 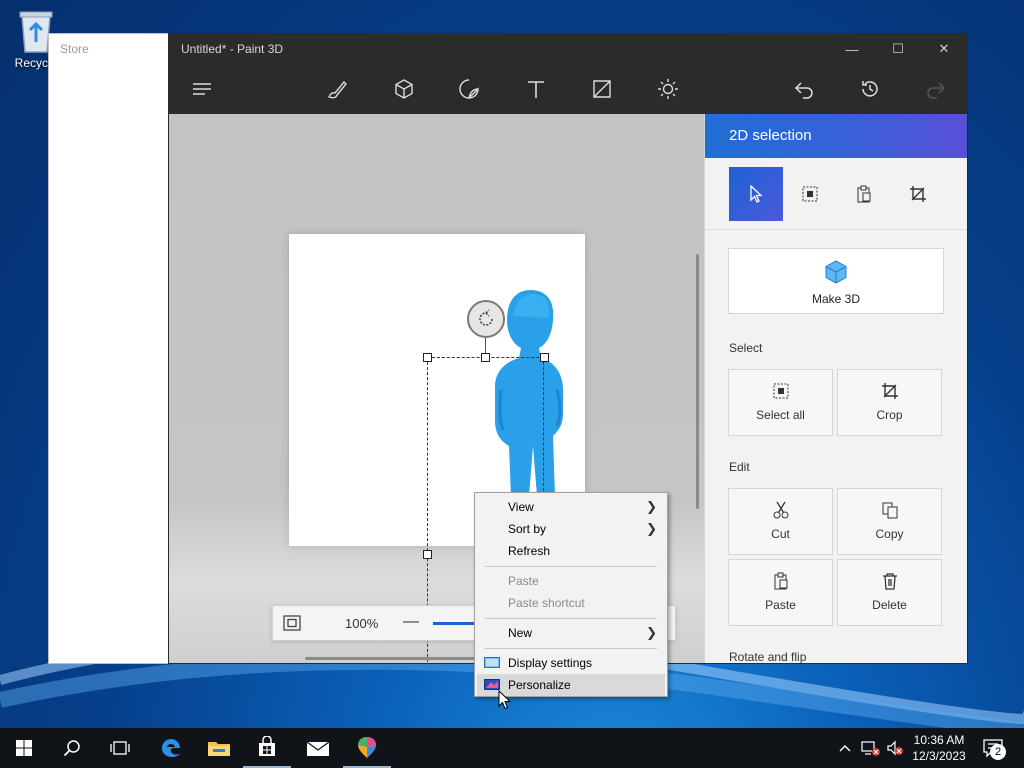 I want to click on chevron-up-icon, so click(x=845, y=748).